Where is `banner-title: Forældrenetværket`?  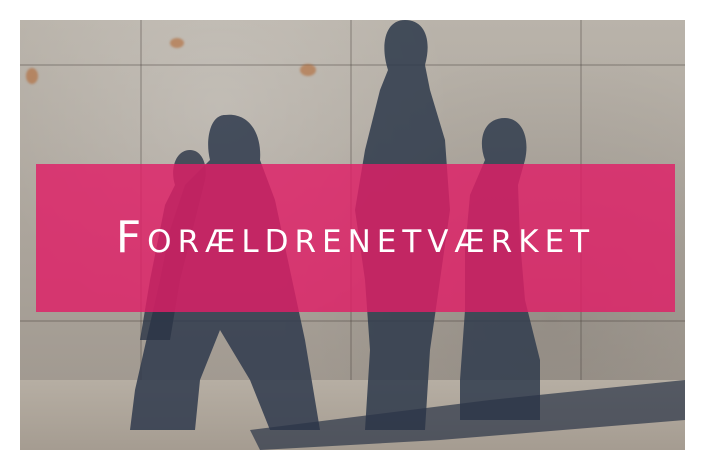
banner-title: Forældrenetværket is located at coordinates (355, 237).